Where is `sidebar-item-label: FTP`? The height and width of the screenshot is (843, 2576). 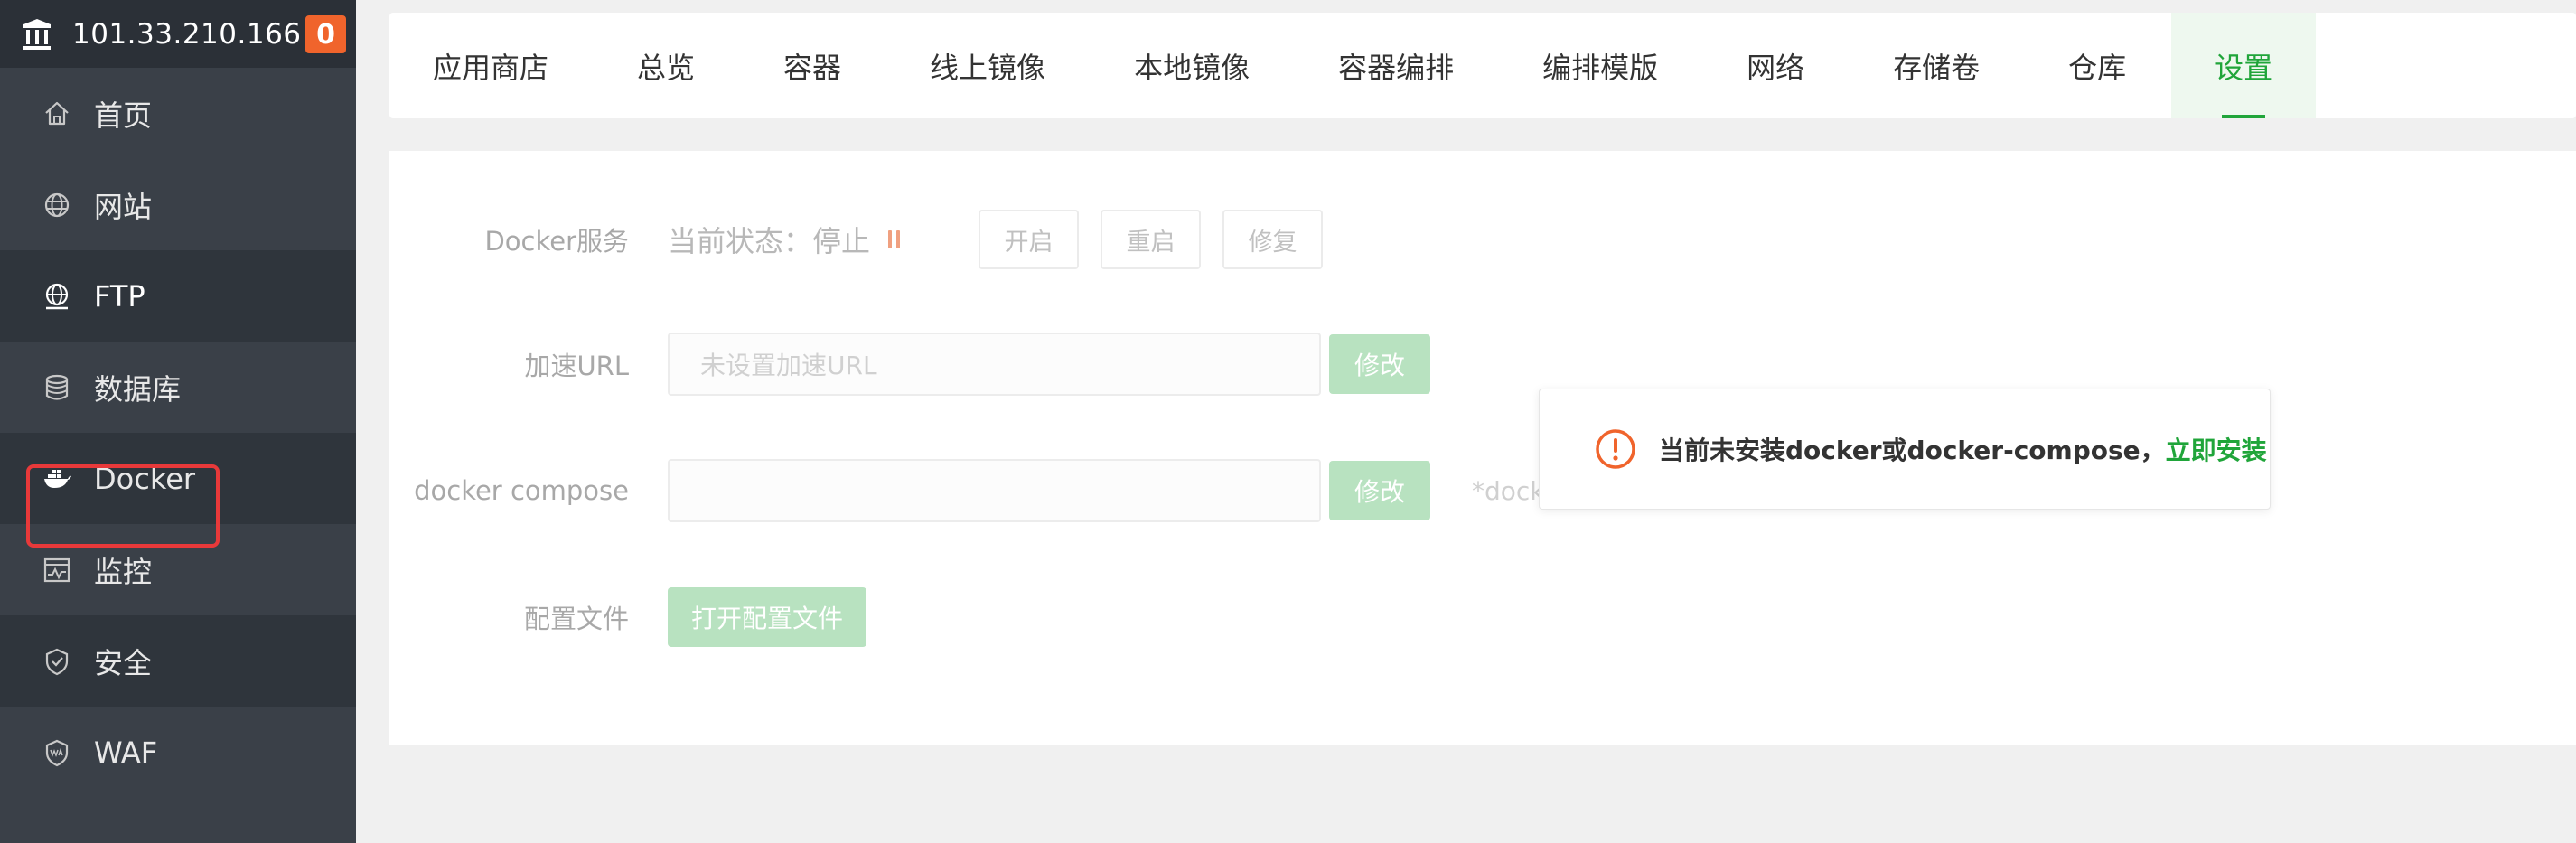 sidebar-item-label: FTP is located at coordinates (119, 296).